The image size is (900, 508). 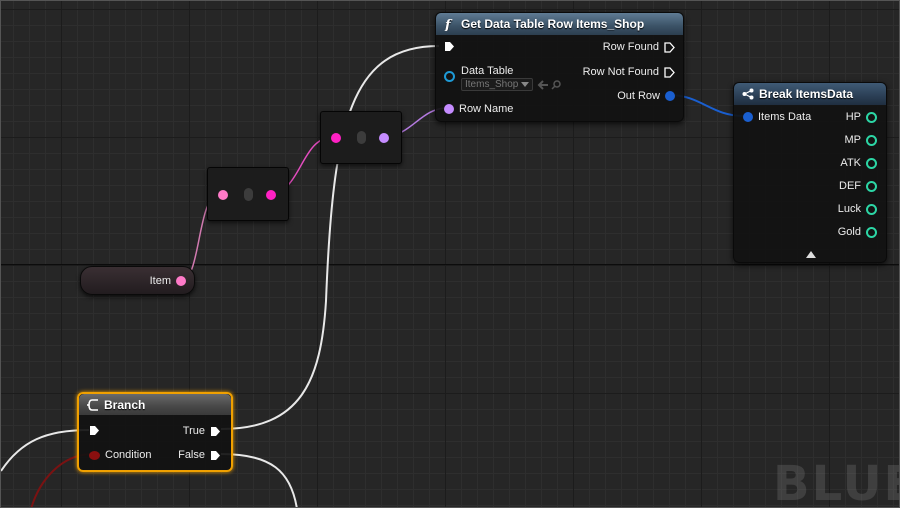 I want to click on exec-in-pin, so click(x=449, y=46).